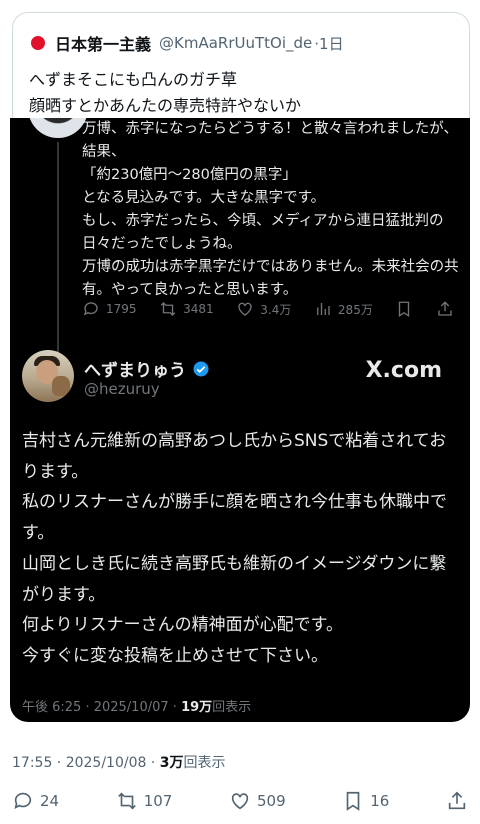 The width and height of the screenshot is (480, 824). I want to click on main-post-meta: 午後 6:25 · 2025/10/07 · 19万回表示, so click(136, 705).